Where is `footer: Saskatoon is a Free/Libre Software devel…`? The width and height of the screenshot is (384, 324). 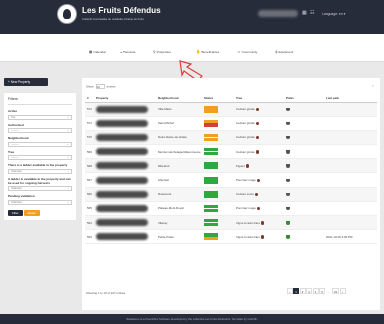
footer: Saskatoon is a Free/Libre Software devel… is located at coordinates (192, 319).